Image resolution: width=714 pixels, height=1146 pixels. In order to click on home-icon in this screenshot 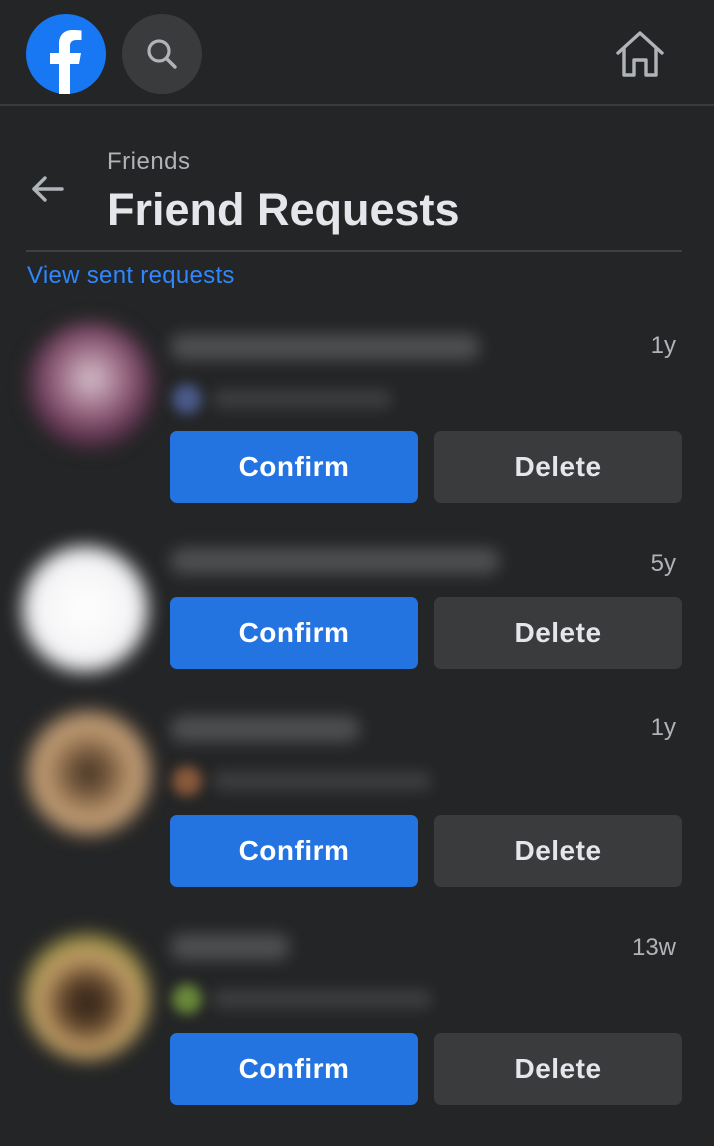, I will do `click(640, 54)`.